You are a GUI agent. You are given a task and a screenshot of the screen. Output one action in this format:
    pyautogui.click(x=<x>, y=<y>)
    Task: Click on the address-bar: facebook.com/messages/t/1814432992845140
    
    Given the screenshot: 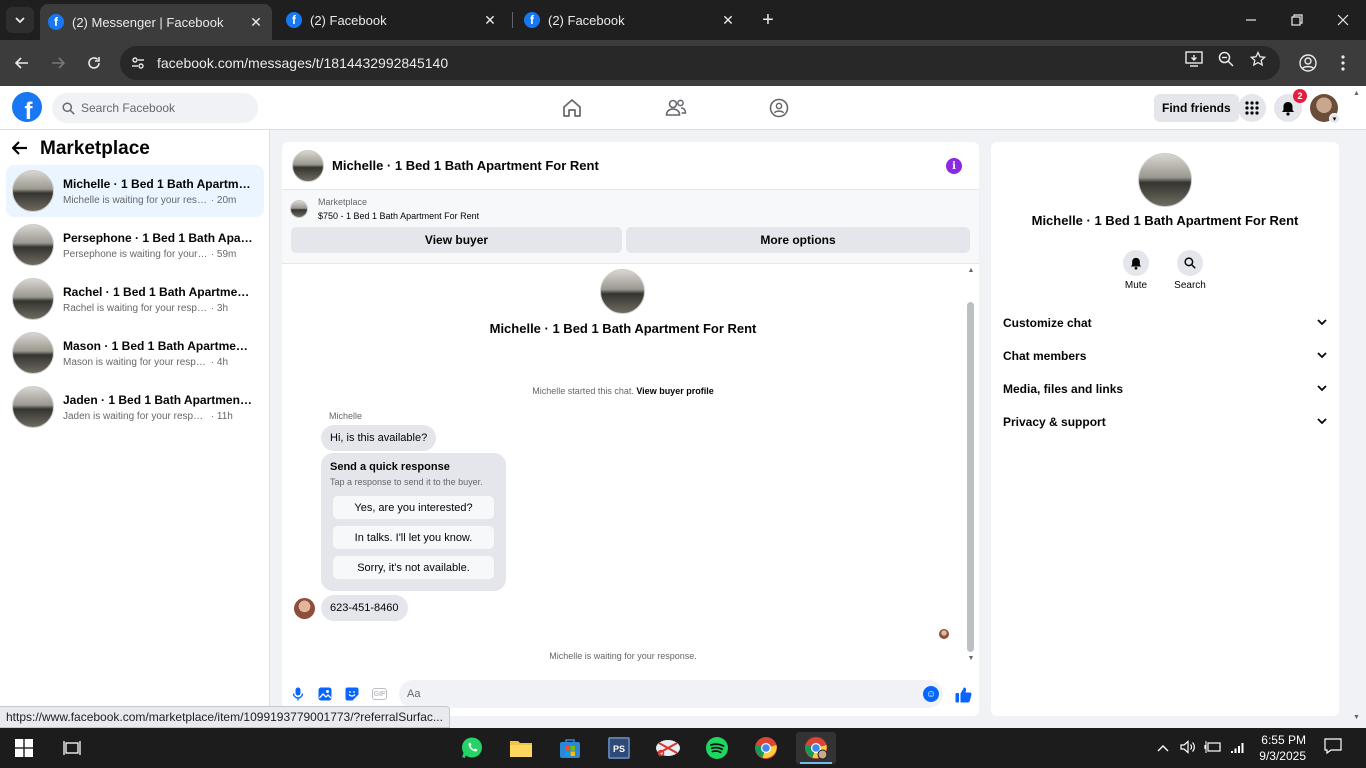 What is the action you would take?
    pyautogui.click(x=700, y=63)
    